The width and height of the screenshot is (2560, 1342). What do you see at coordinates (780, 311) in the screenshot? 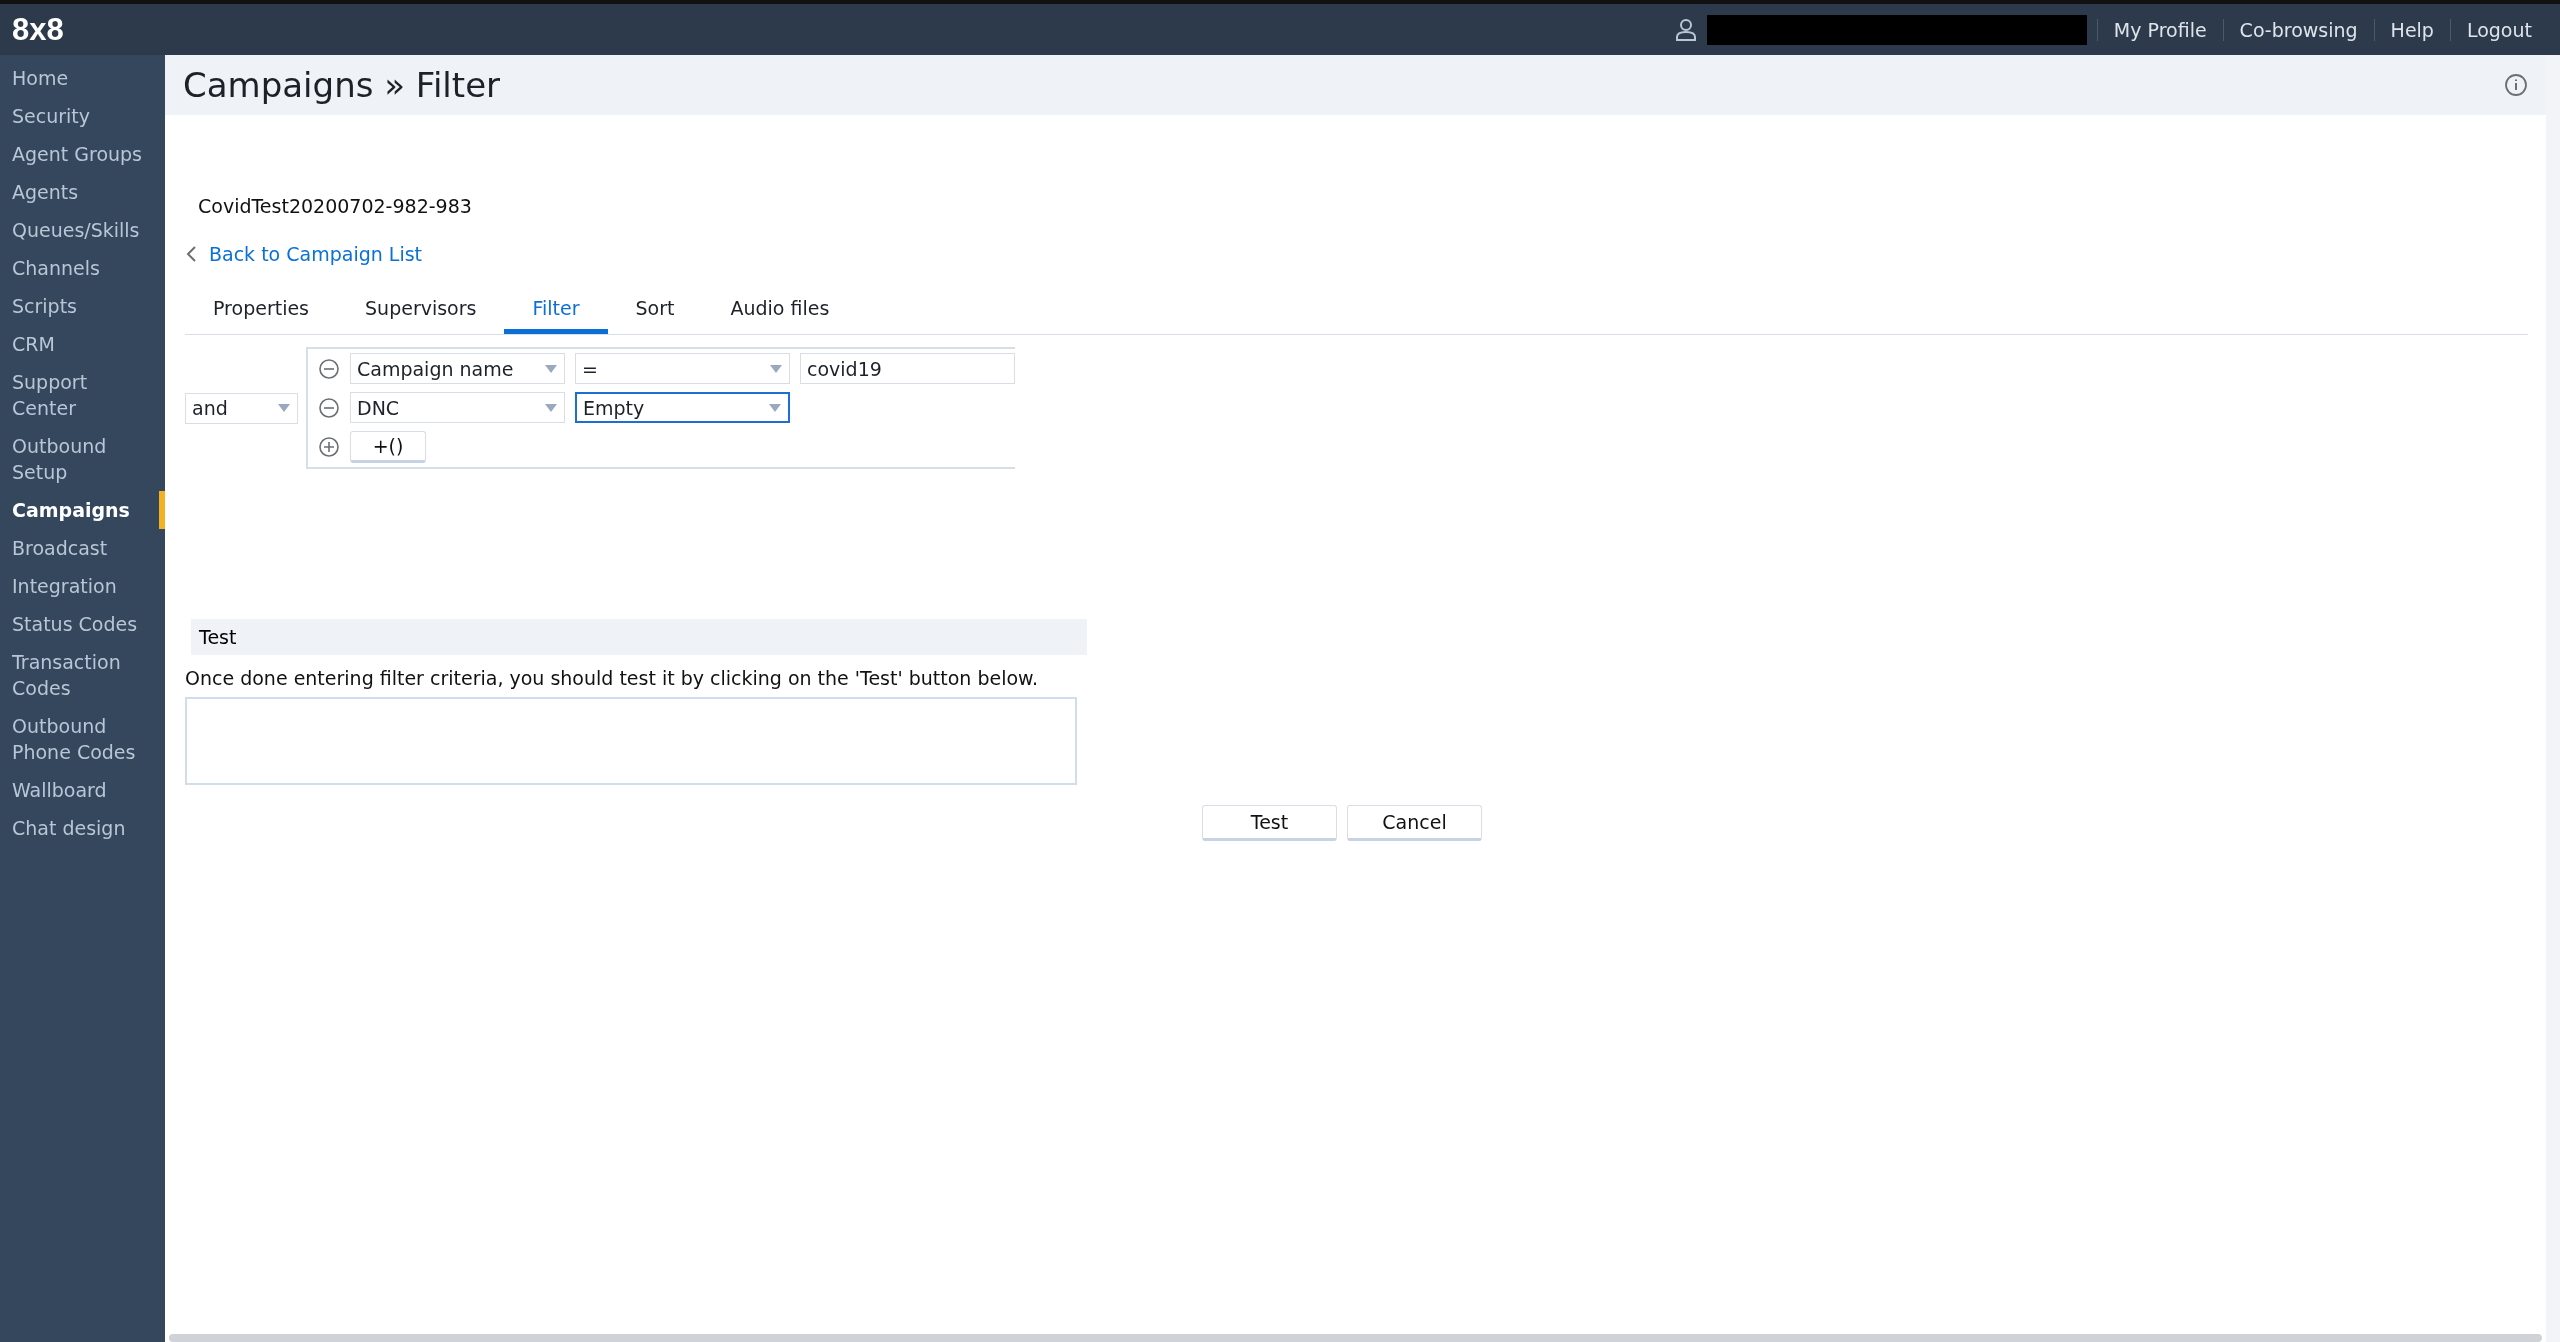
I see `tab: Audio files` at bounding box center [780, 311].